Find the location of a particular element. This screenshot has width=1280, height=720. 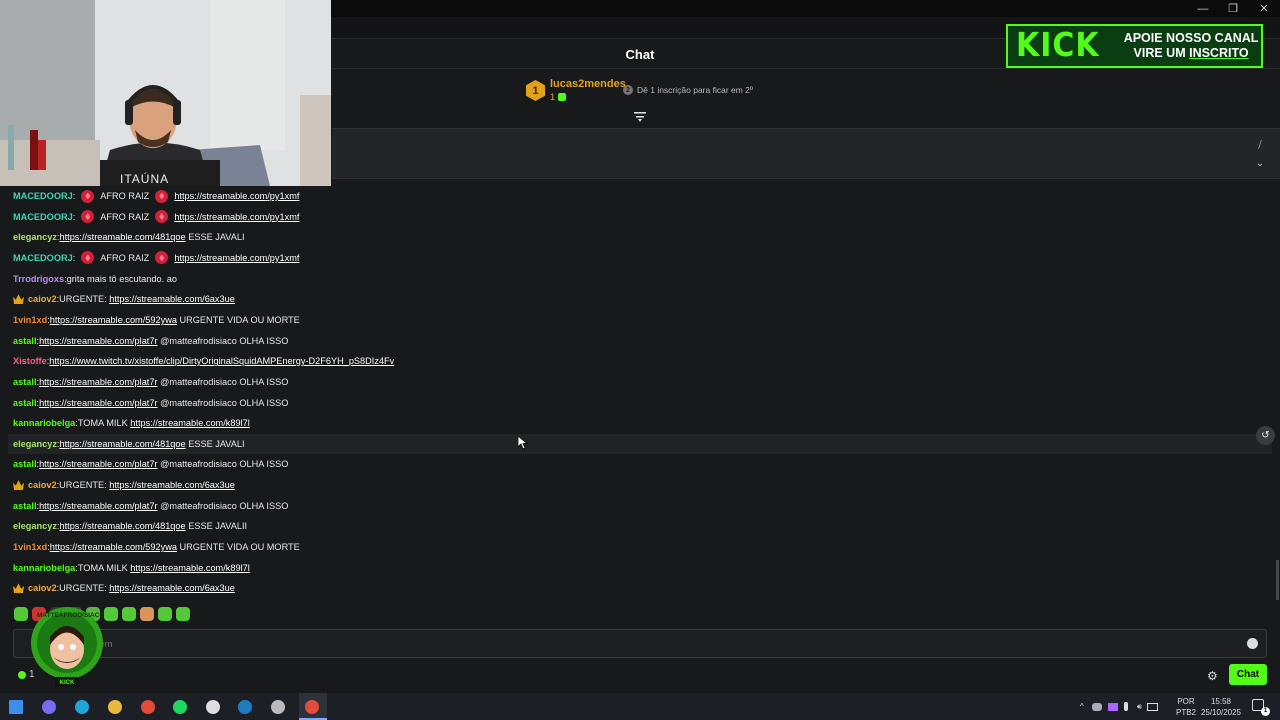

banner-line-2: VIRE UM INSCRITO is located at coordinates (1191, 53).